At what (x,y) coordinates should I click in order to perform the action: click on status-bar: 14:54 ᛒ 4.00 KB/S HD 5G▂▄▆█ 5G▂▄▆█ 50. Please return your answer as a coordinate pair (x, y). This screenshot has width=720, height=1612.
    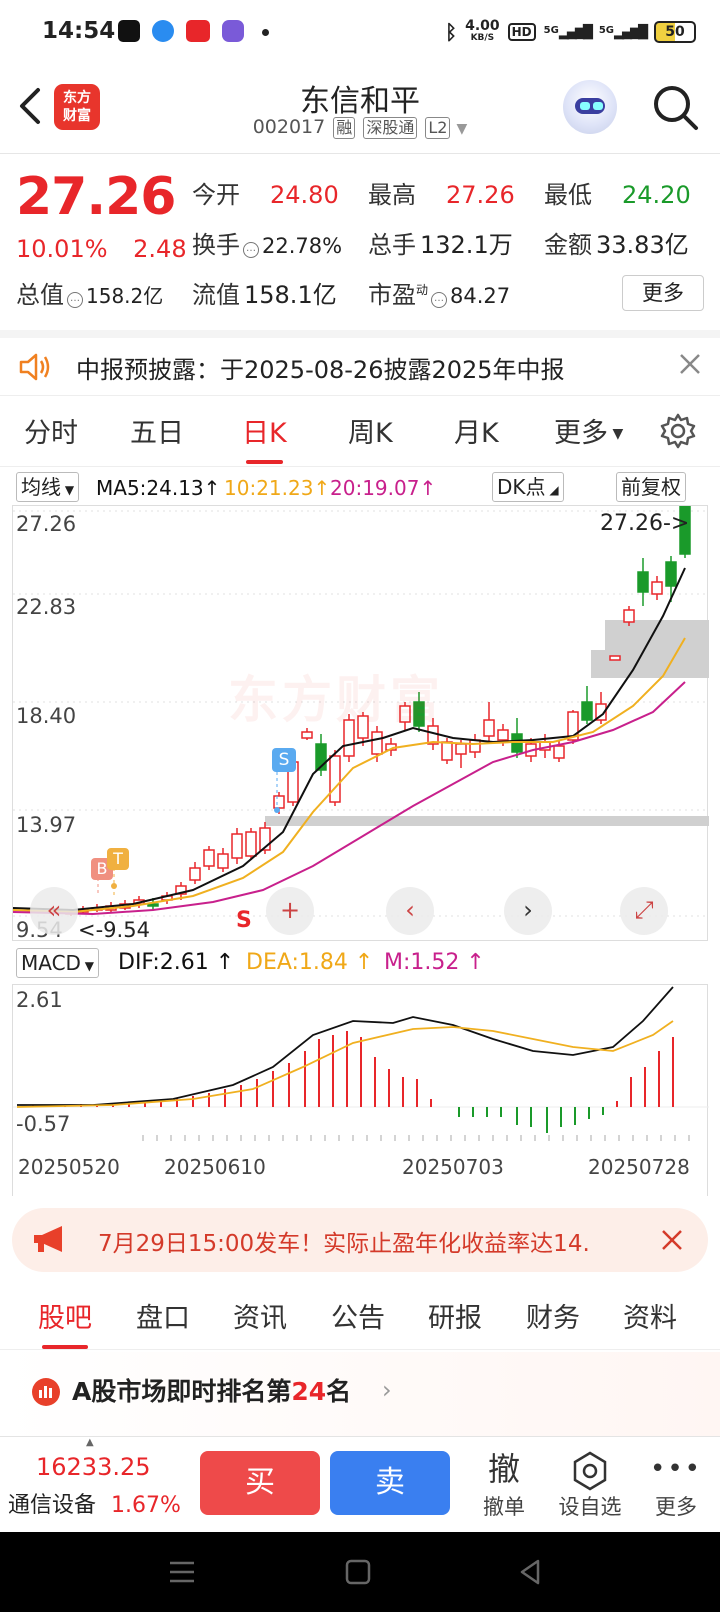
    Looking at the image, I should click on (360, 32).